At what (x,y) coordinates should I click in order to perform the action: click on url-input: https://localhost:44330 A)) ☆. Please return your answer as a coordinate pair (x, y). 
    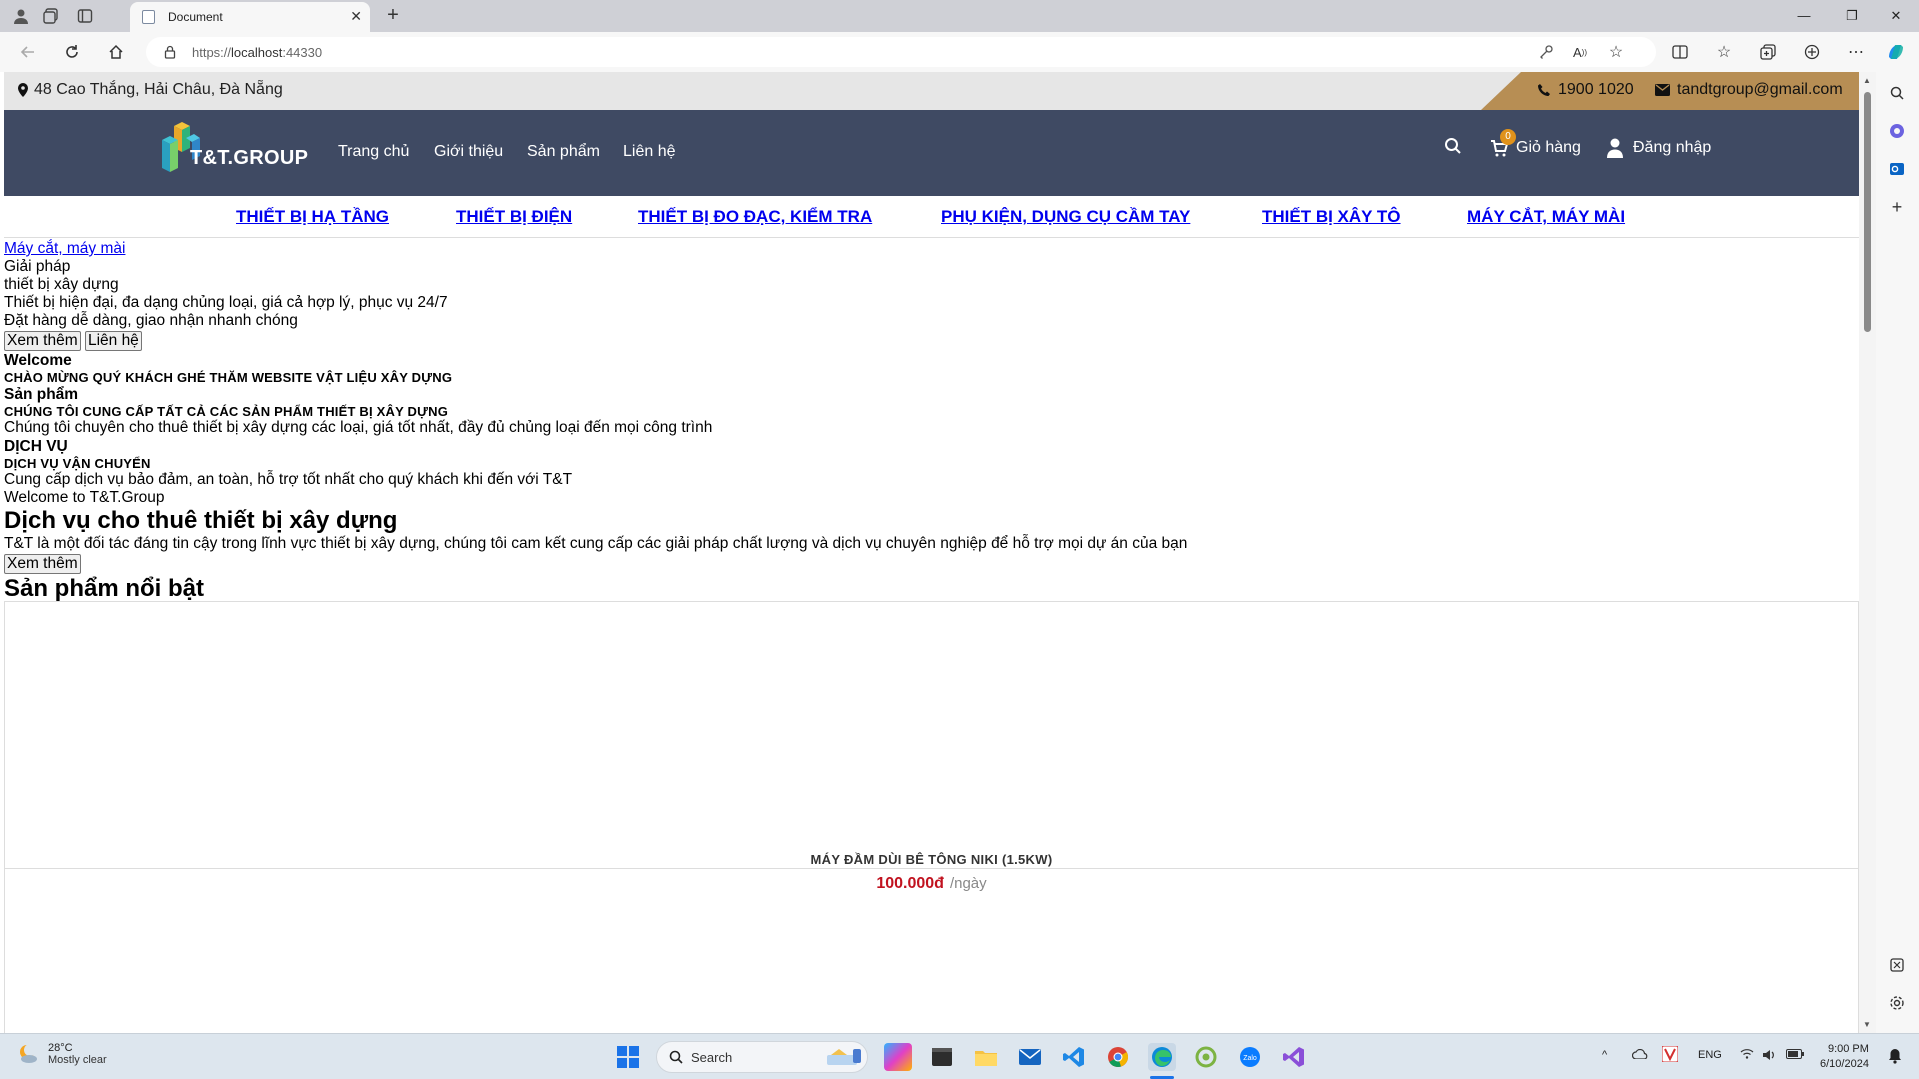
    Looking at the image, I should click on (901, 52).